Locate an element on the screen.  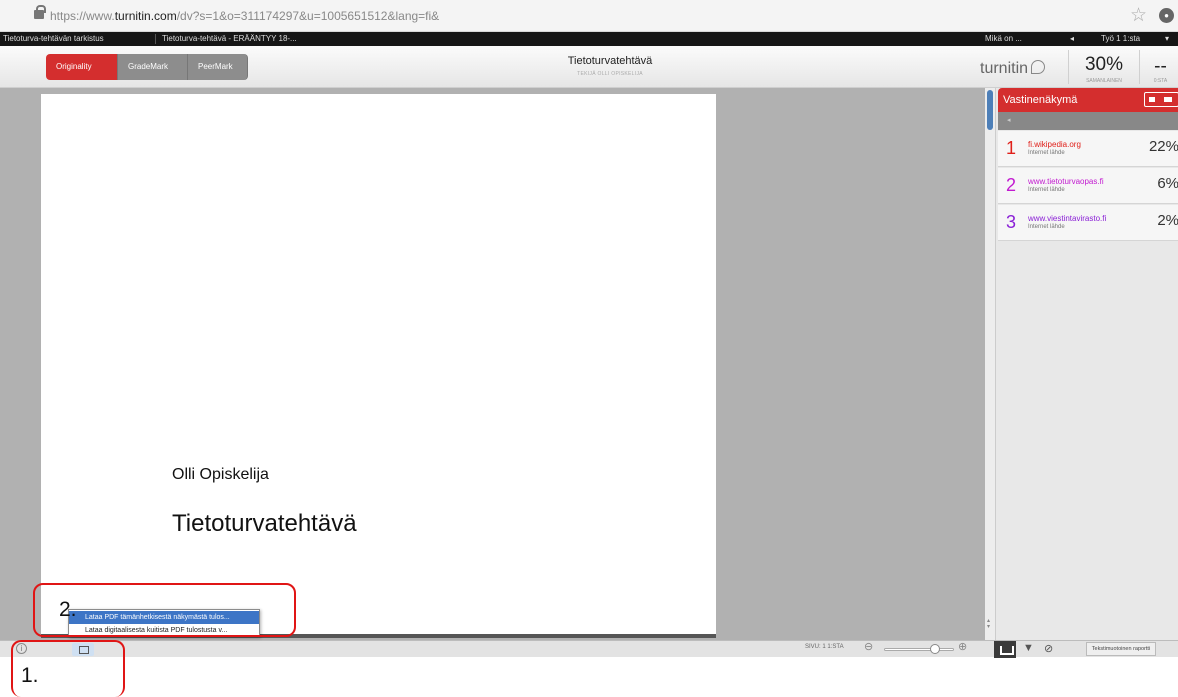
lock-icon is located at coordinates (40, 12).